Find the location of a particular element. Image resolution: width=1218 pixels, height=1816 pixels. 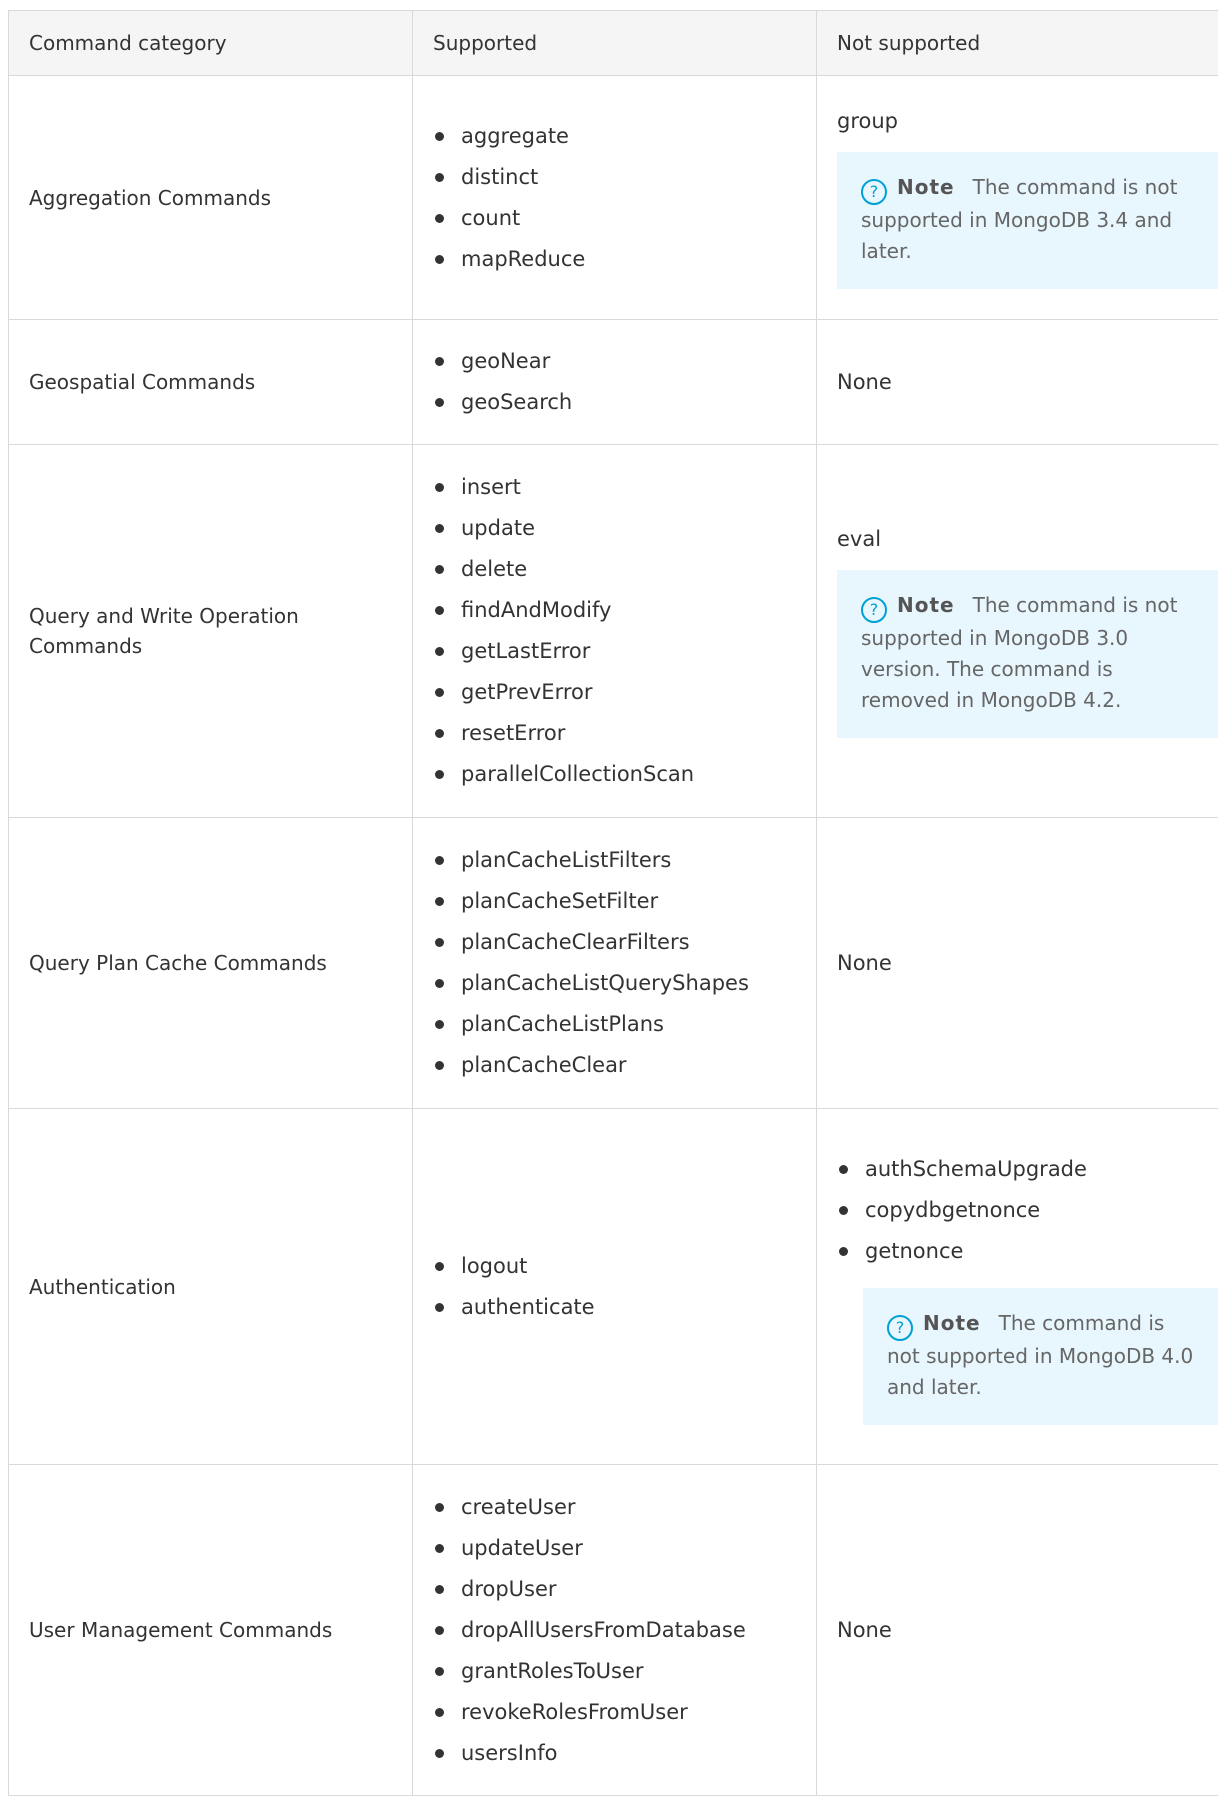

category-cell: Query and Write Operation Commands is located at coordinates (210, 631).